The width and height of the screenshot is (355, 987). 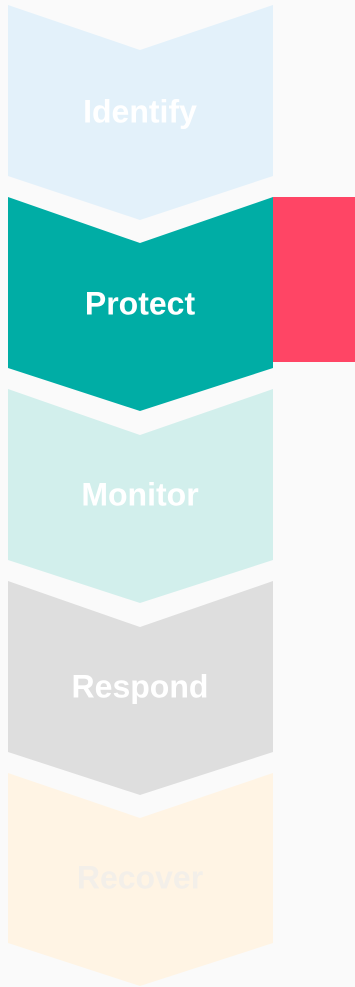 What do you see at coordinates (140, 303) in the screenshot?
I see `step-protect-label: Protect` at bounding box center [140, 303].